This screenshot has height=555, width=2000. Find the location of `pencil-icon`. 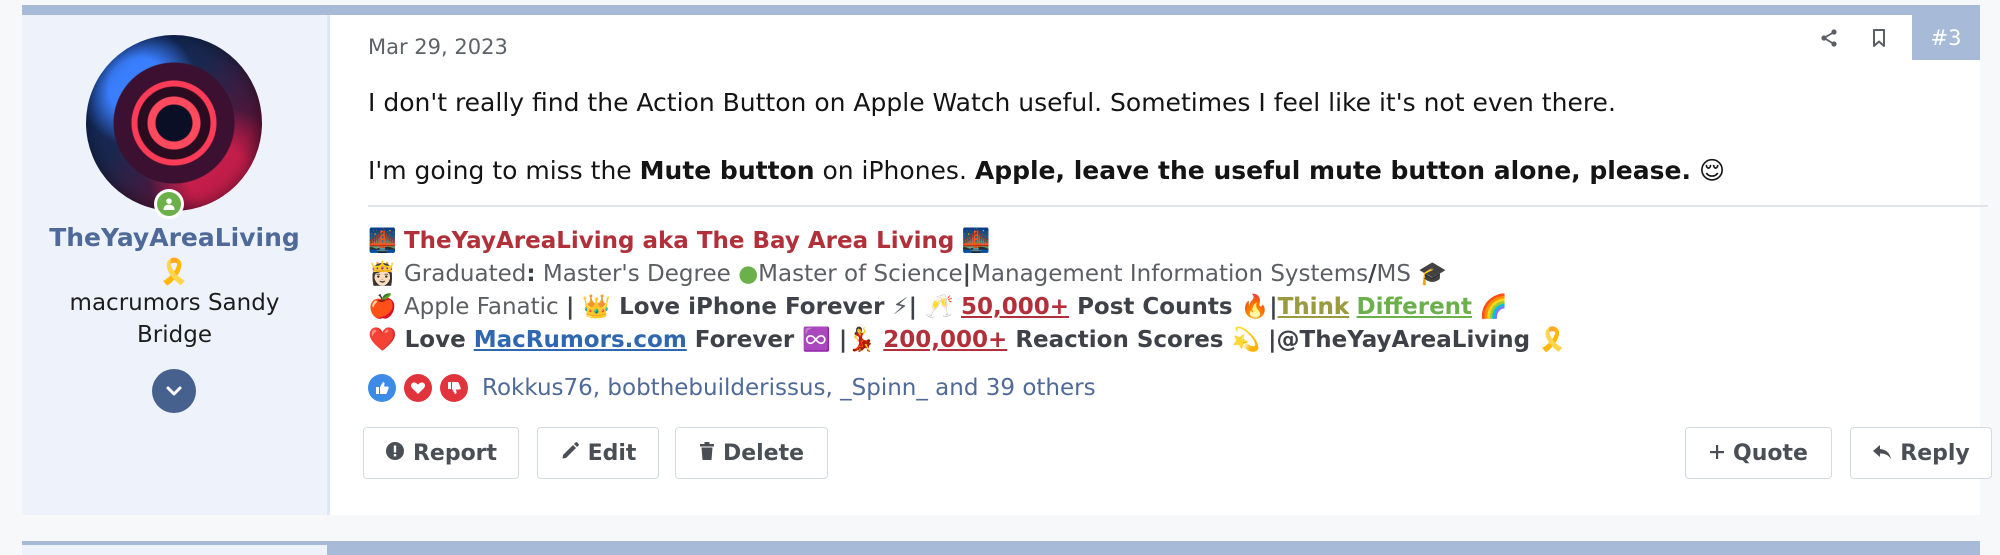

pencil-icon is located at coordinates (570, 453).